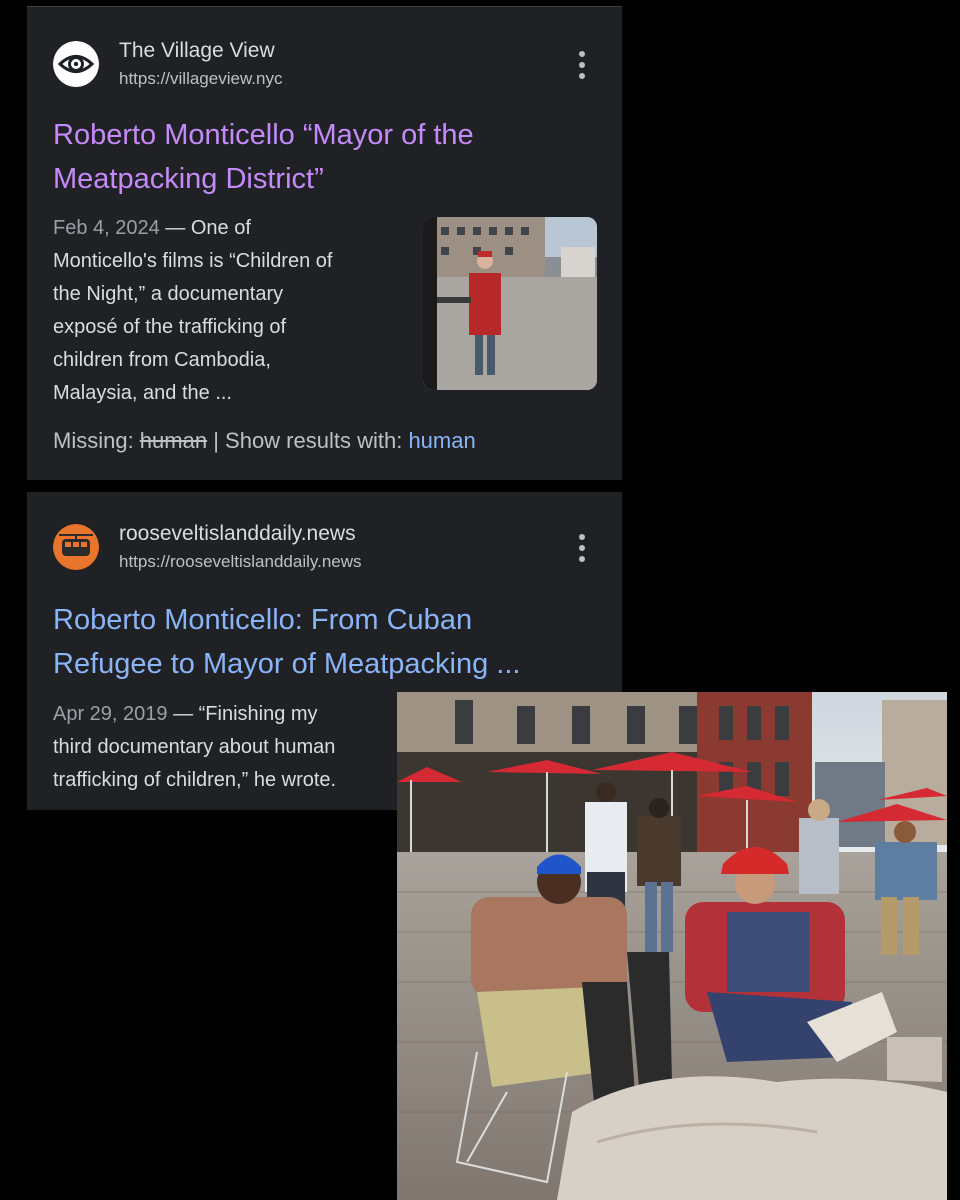 The width and height of the screenshot is (960, 1200). Describe the element at coordinates (96, 440) in the screenshot. I see `missing-label: Missing:` at that location.